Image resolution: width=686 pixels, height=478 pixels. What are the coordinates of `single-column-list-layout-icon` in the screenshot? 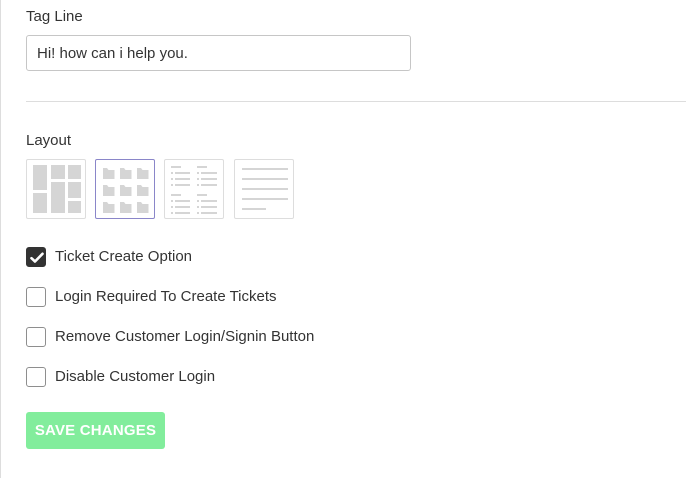 It's located at (265, 189).